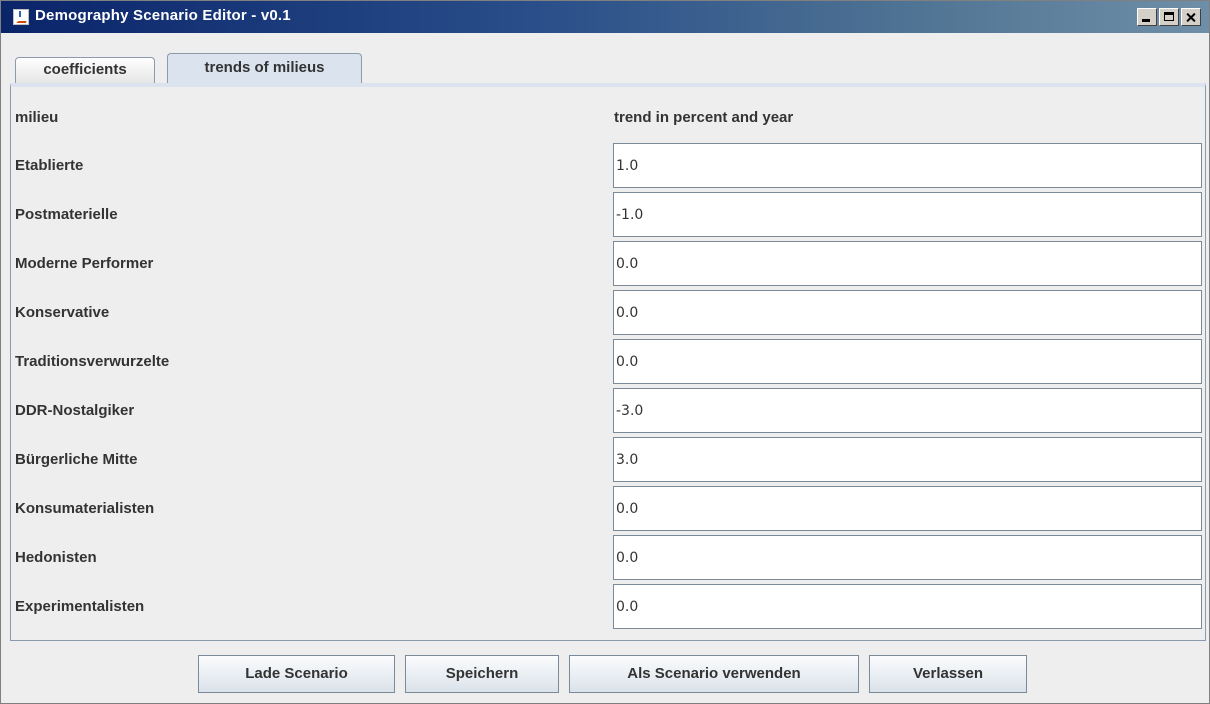 This screenshot has height=704, width=1210. I want to click on window-controls, so click(1169, 17).